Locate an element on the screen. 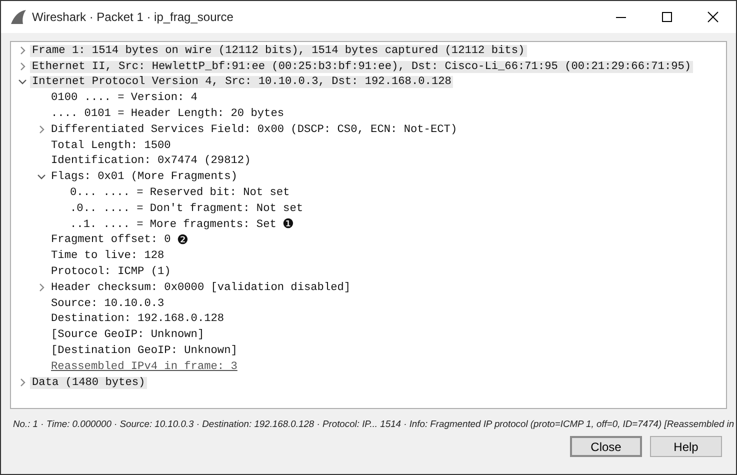 This screenshot has width=737, height=475. tree-item: Internet Protocol Version 4, Src: 10.10.0.3, Dst: 192.168.0.128 is located at coordinates (242, 82).